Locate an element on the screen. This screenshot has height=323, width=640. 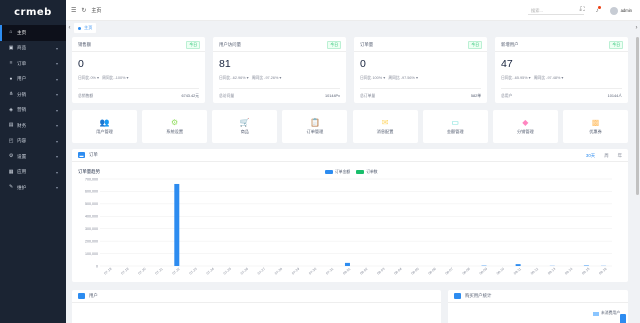
day-compare: 日同比 0% is located at coordinates (87, 78).